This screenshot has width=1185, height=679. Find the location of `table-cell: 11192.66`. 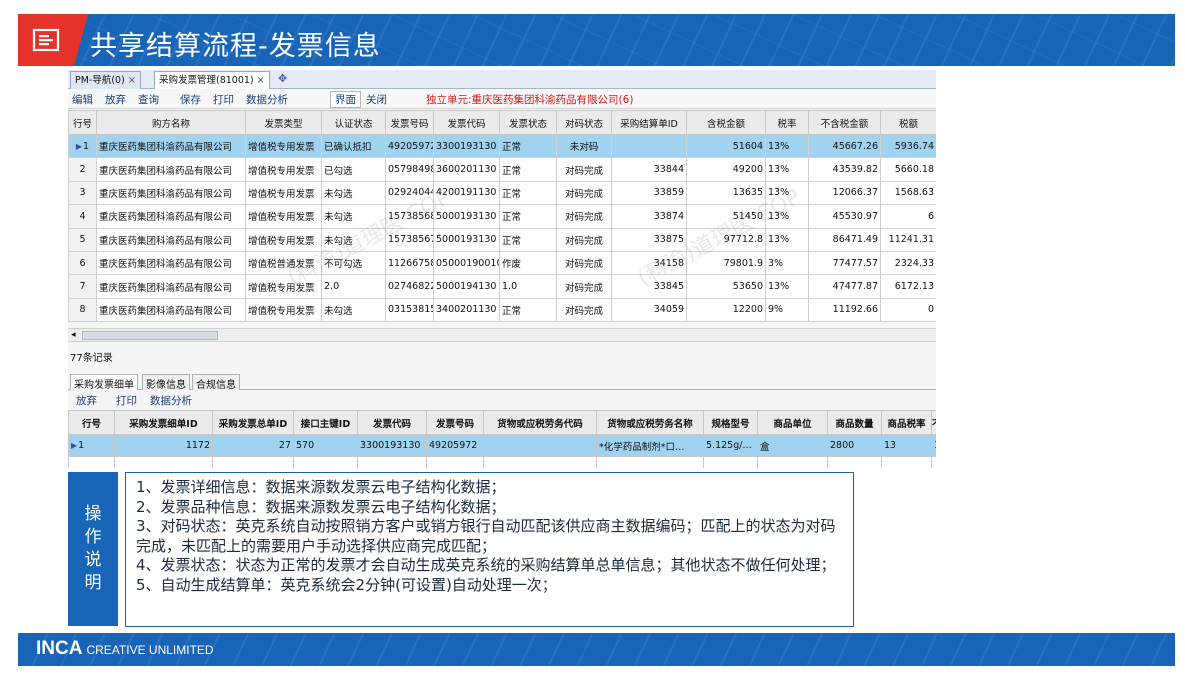

table-cell: 11192.66 is located at coordinates (844, 310).